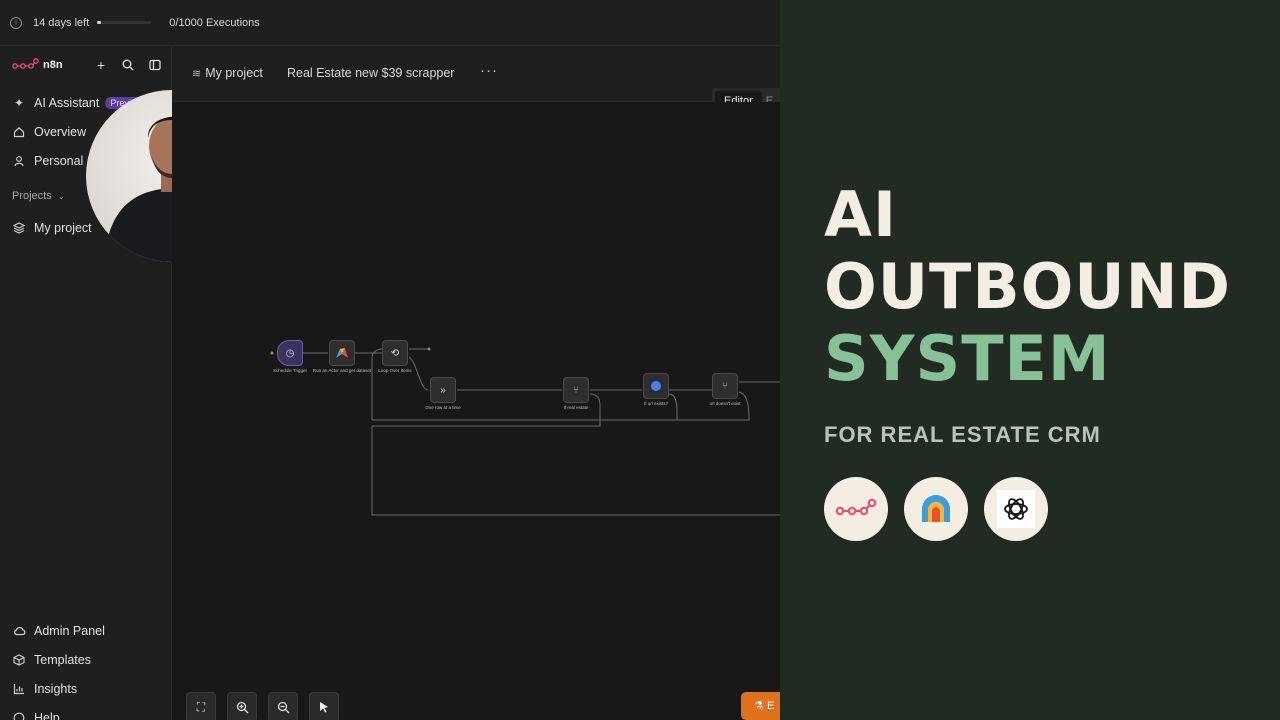  I want to click on openai-icon, so click(656, 386).